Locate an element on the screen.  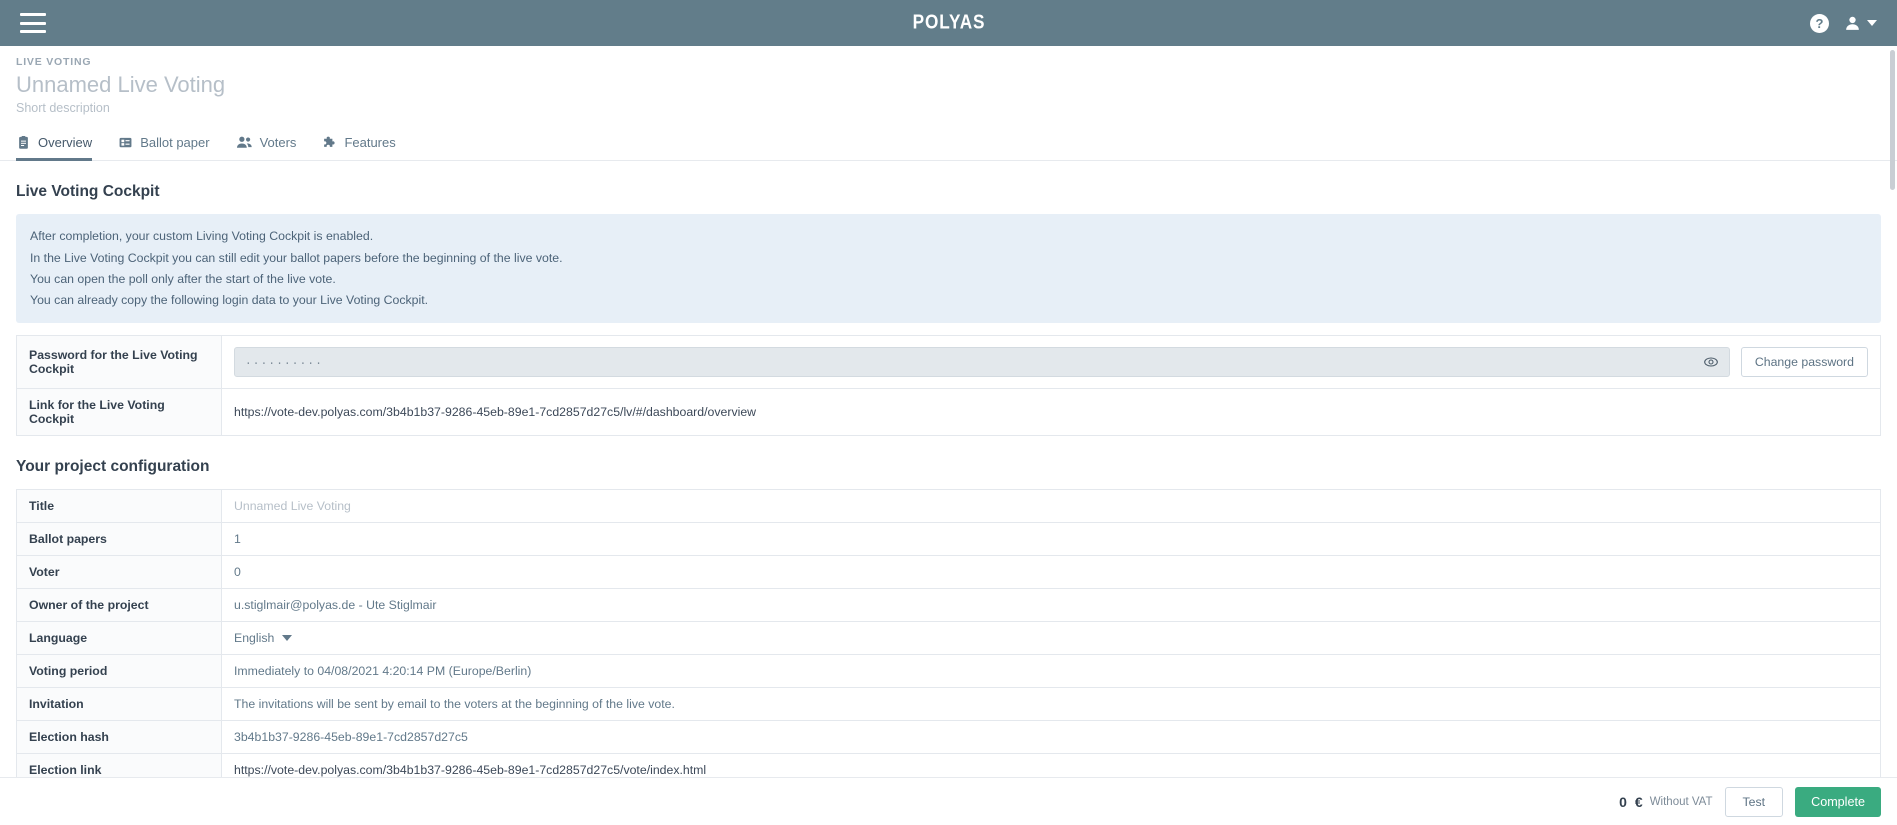
ballot-card-icon is located at coordinates (125, 143).